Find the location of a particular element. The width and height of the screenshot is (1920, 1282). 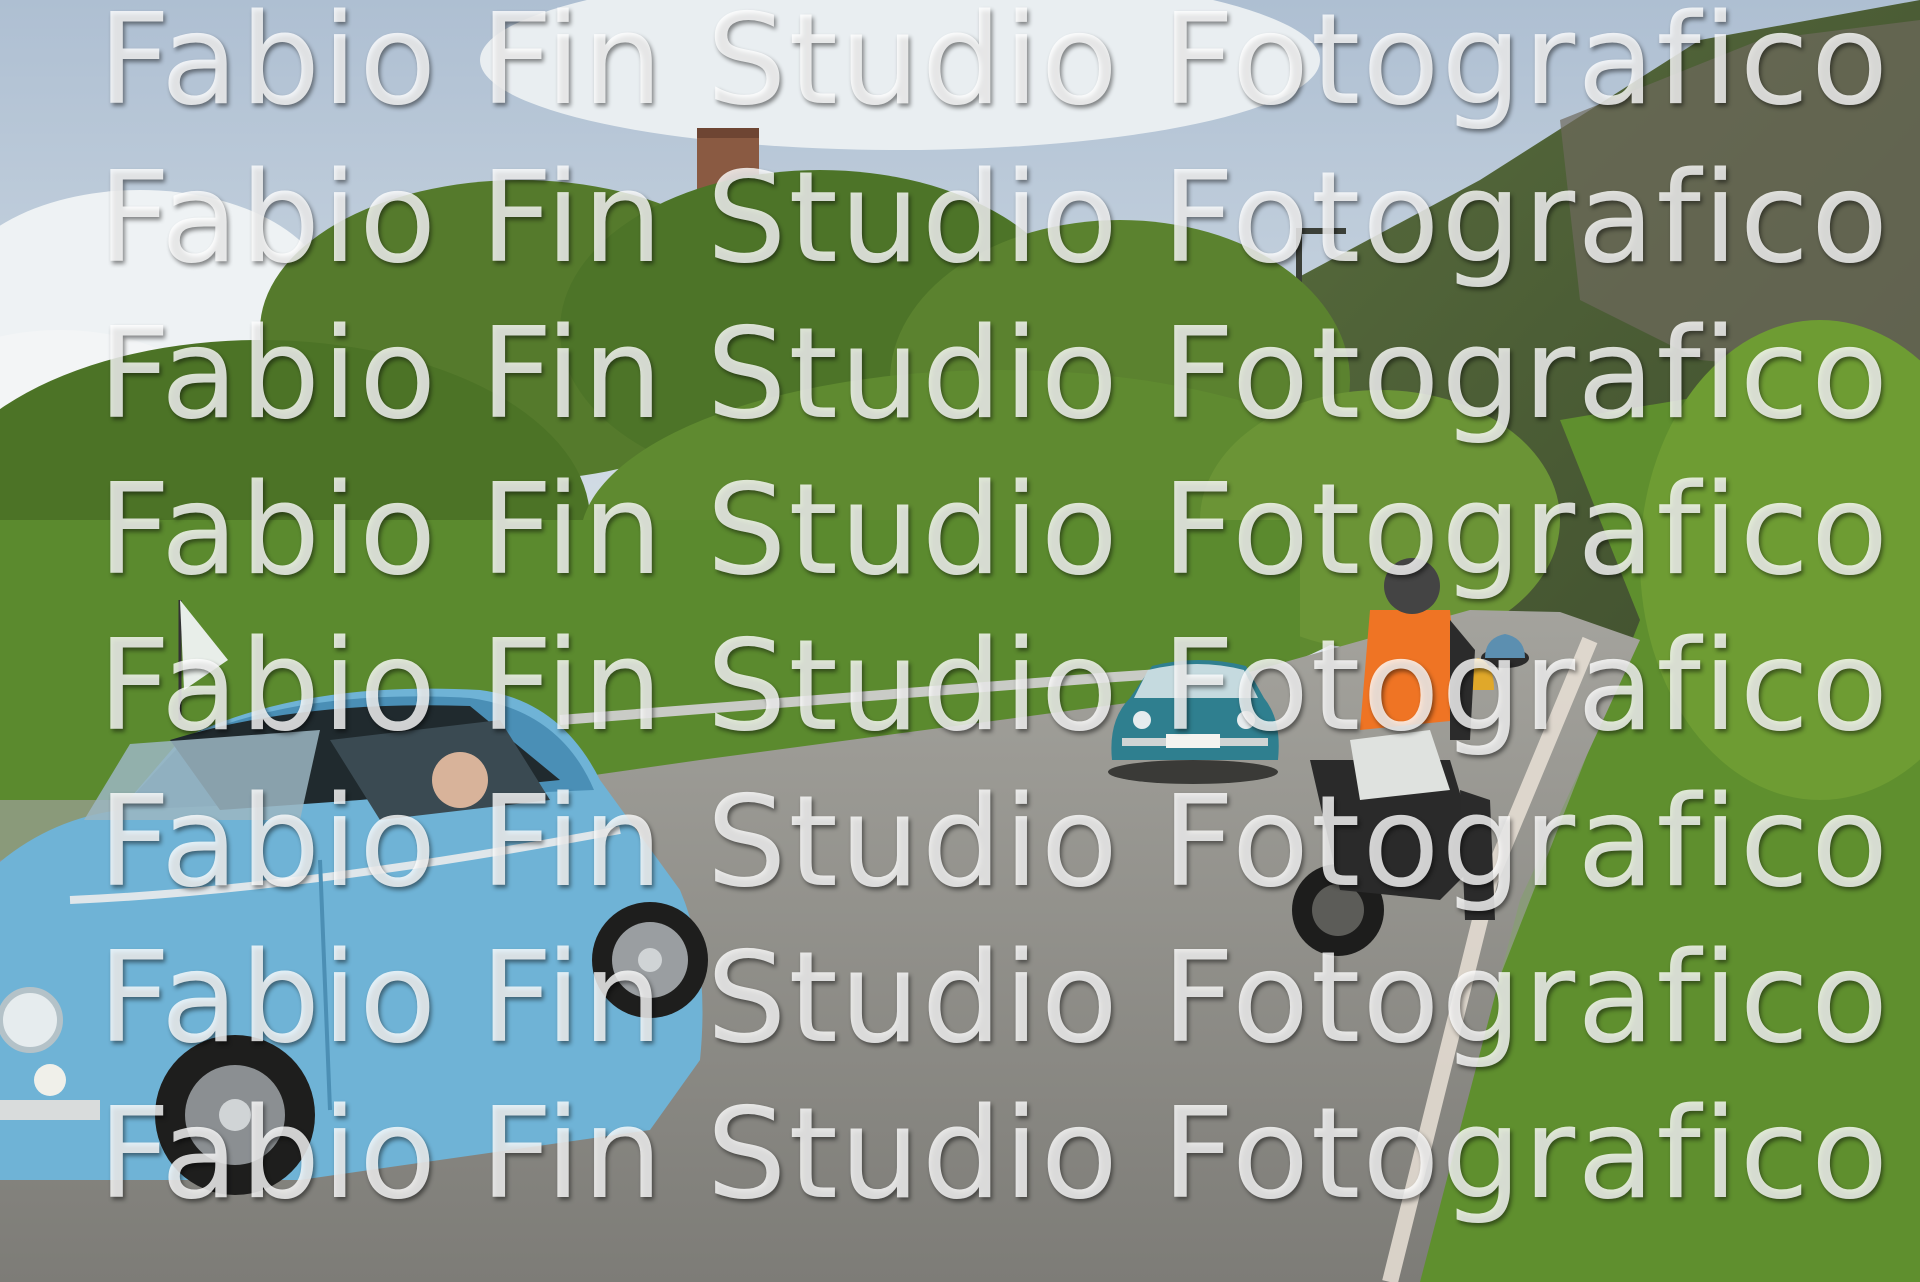

headlight is located at coordinates (31, 1020).